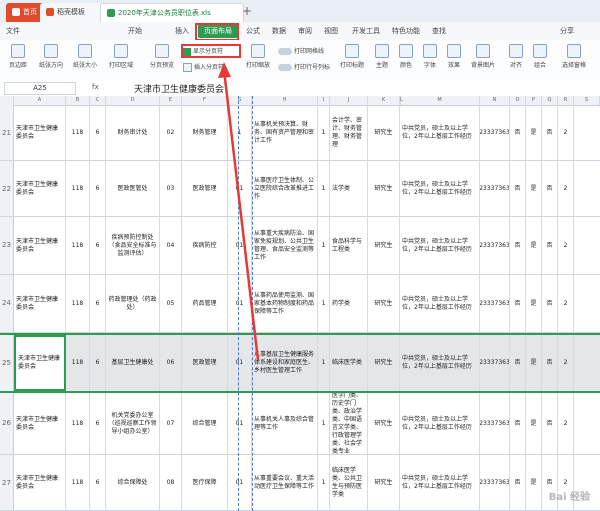 The width and height of the screenshot is (600, 511). I want to click on cell-major: 会计学、审计、财务管理、财务管理, so click(349, 132).